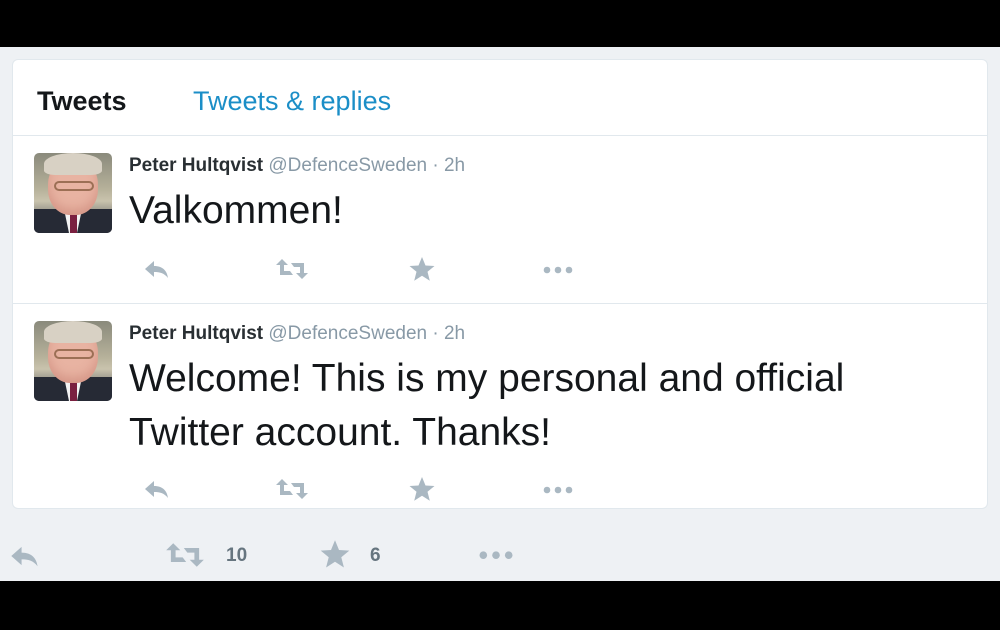 Image resolution: width=1000 pixels, height=630 pixels. What do you see at coordinates (236, 556) in the screenshot?
I see `retweet-count: 10` at bounding box center [236, 556].